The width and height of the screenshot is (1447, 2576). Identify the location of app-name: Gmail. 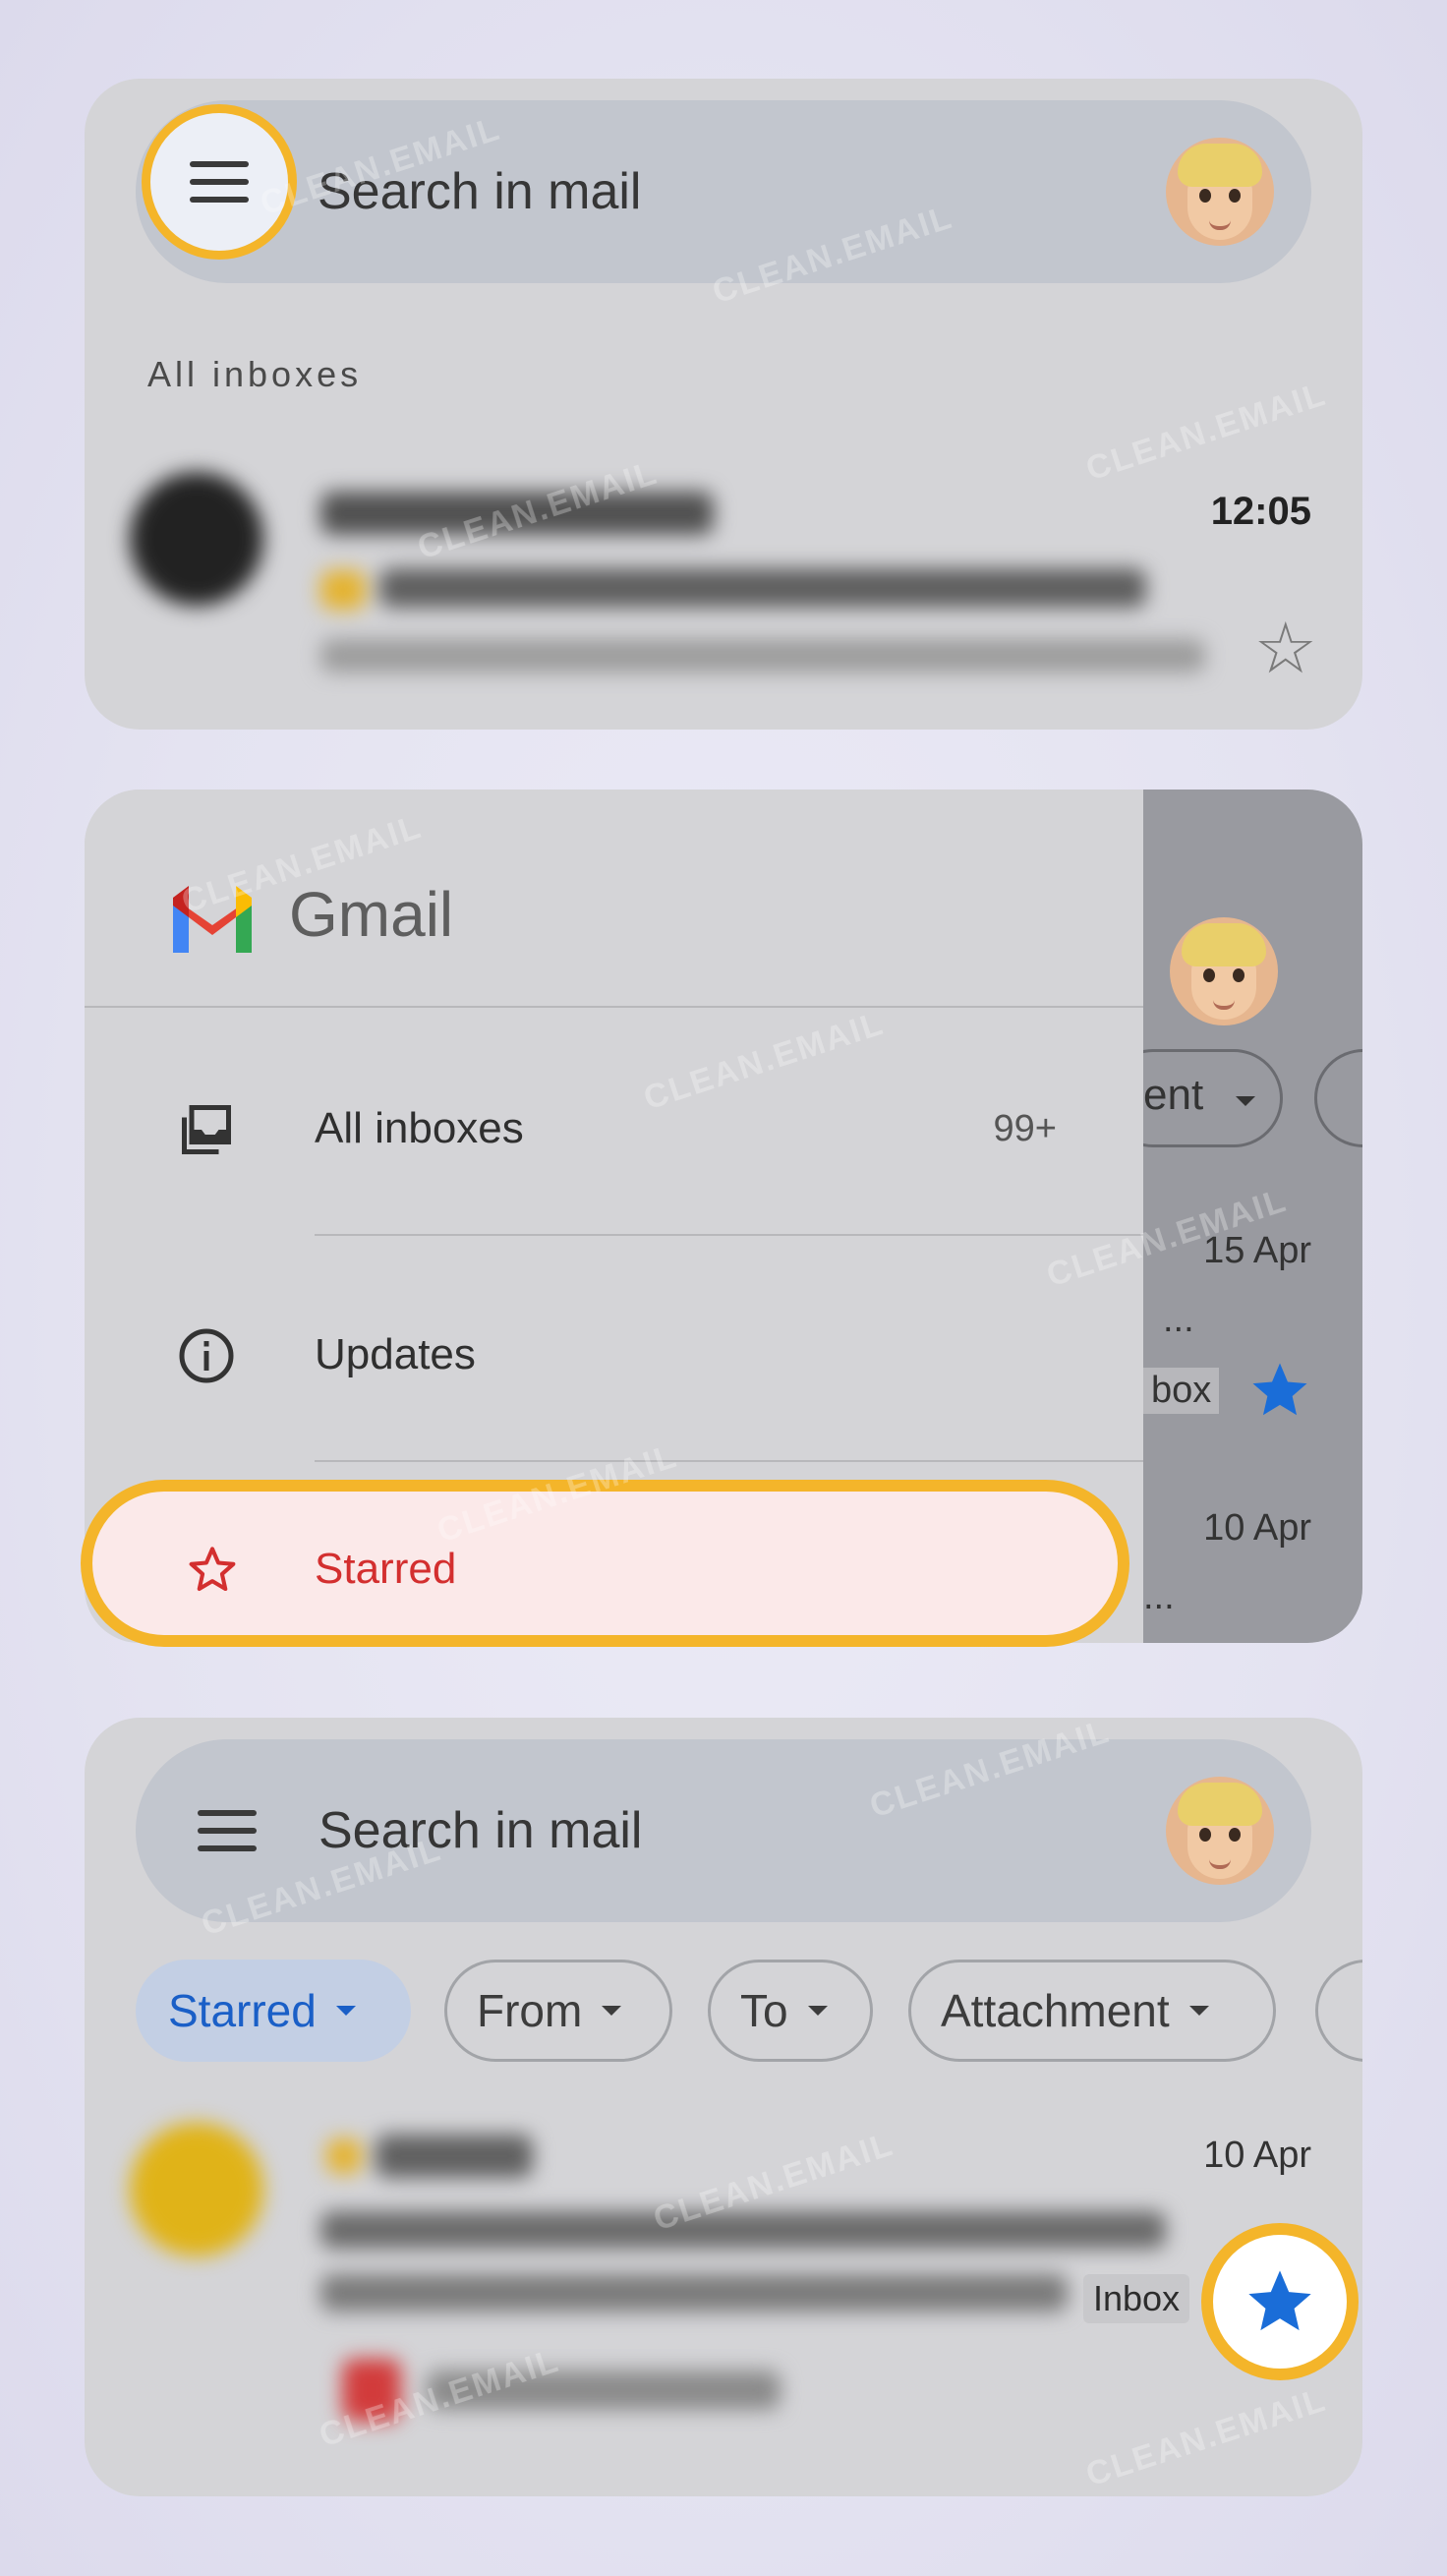
(371, 914).